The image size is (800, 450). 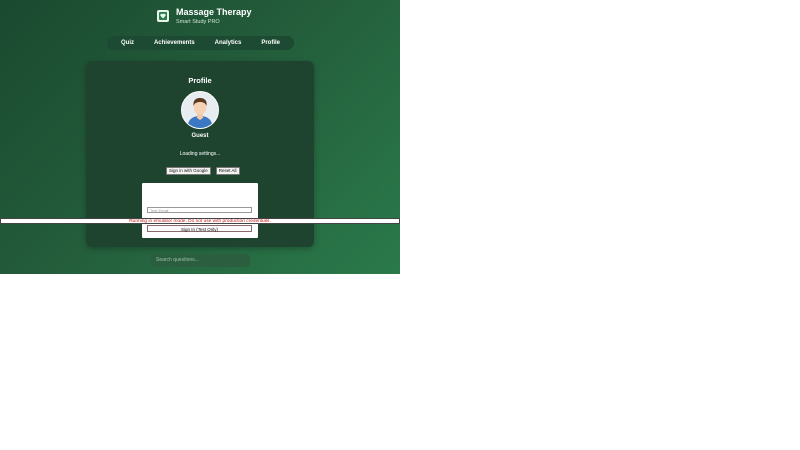 I want to click on profile-actions: Sign in with Google Reset All, so click(x=203, y=171).